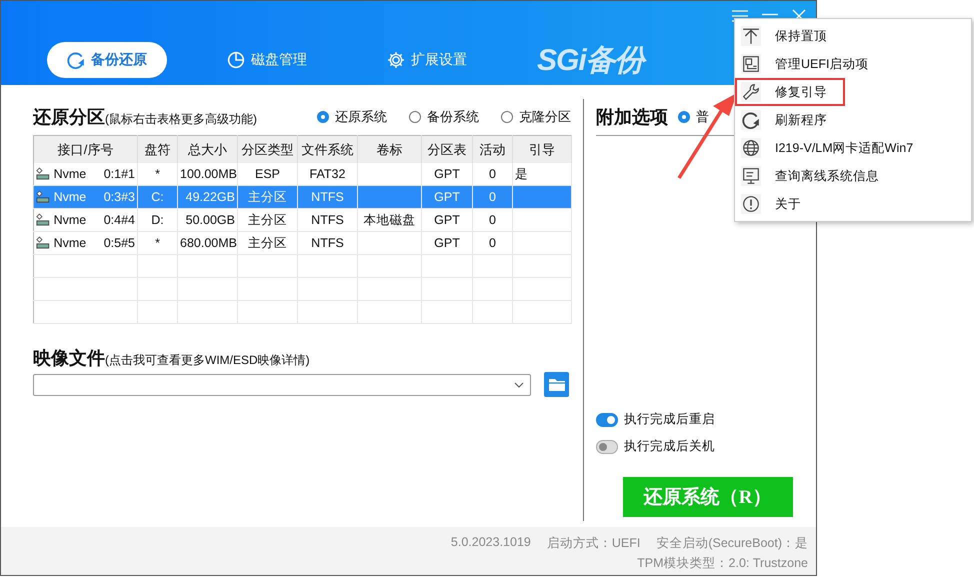 This screenshot has width=974, height=577. What do you see at coordinates (69, 117) in the screenshot?
I see `section-title: 还原分区` at bounding box center [69, 117].